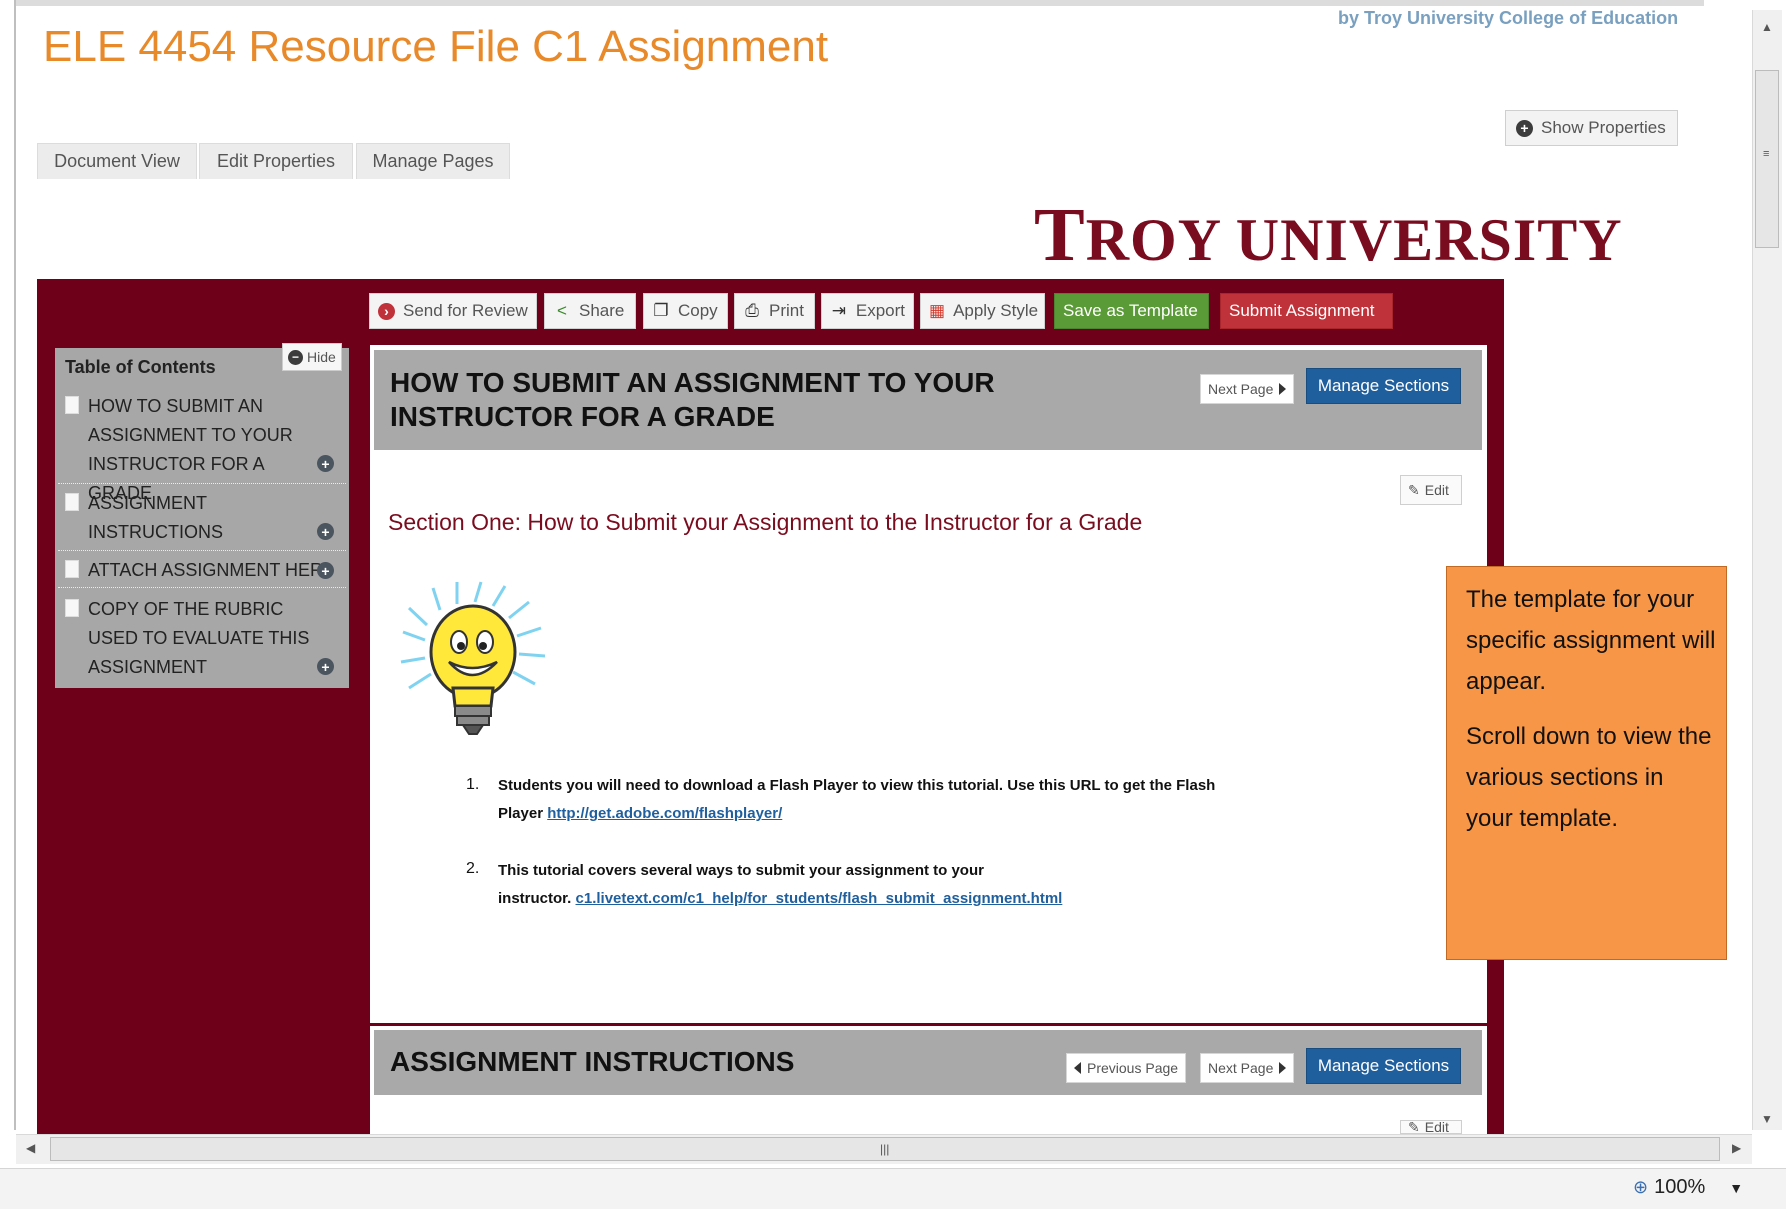 The height and width of the screenshot is (1209, 1786). Describe the element at coordinates (562, 310) in the screenshot. I see `share-icon: <` at that location.